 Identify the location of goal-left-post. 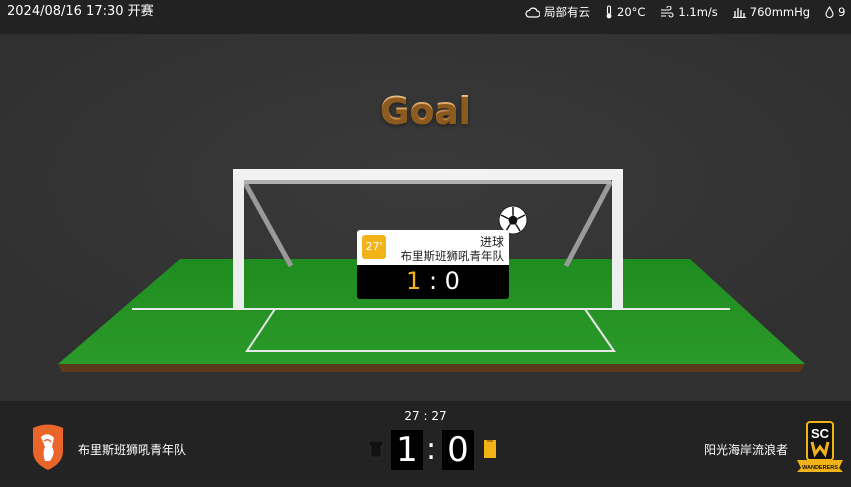
(238, 239).